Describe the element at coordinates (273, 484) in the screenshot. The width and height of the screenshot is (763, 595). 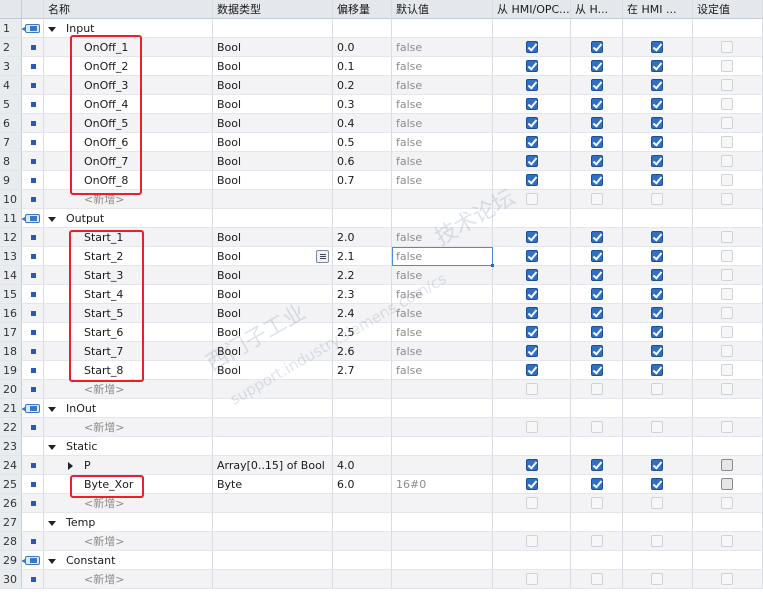
I see `data-type-cell: Byte` at that location.